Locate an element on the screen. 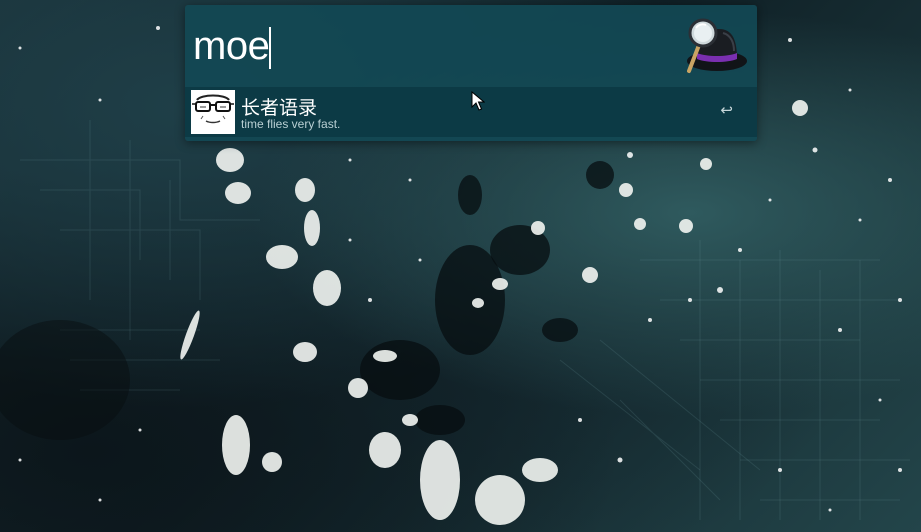  glasses-face-thumbnail-icon is located at coordinates (213, 112).